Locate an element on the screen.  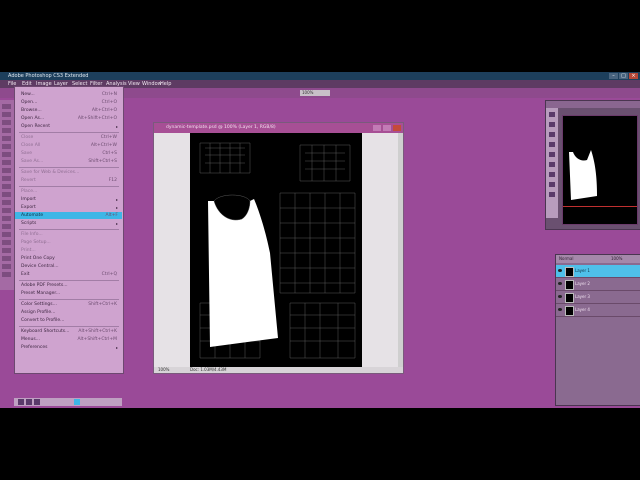
menu-item-close: Close Ctrl+W is located at coordinates (71, 137).